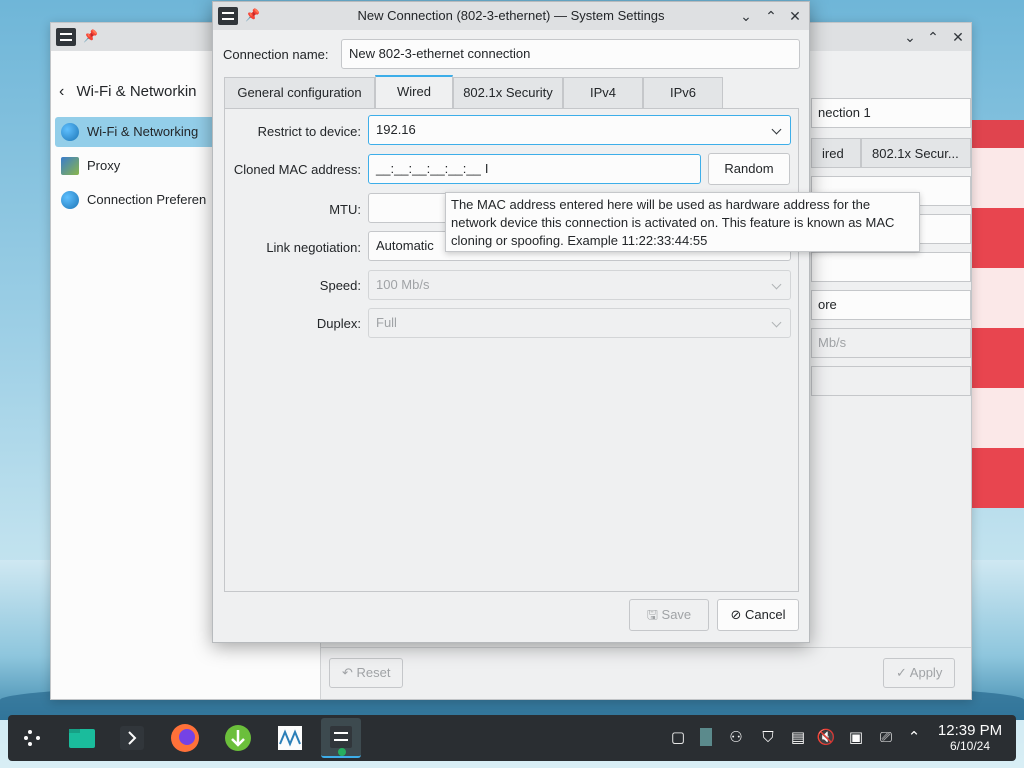  Describe the element at coordinates (570, 54) in the screenshot. I see `connection-name-input: New 802-3-ethernet connection` at that location.